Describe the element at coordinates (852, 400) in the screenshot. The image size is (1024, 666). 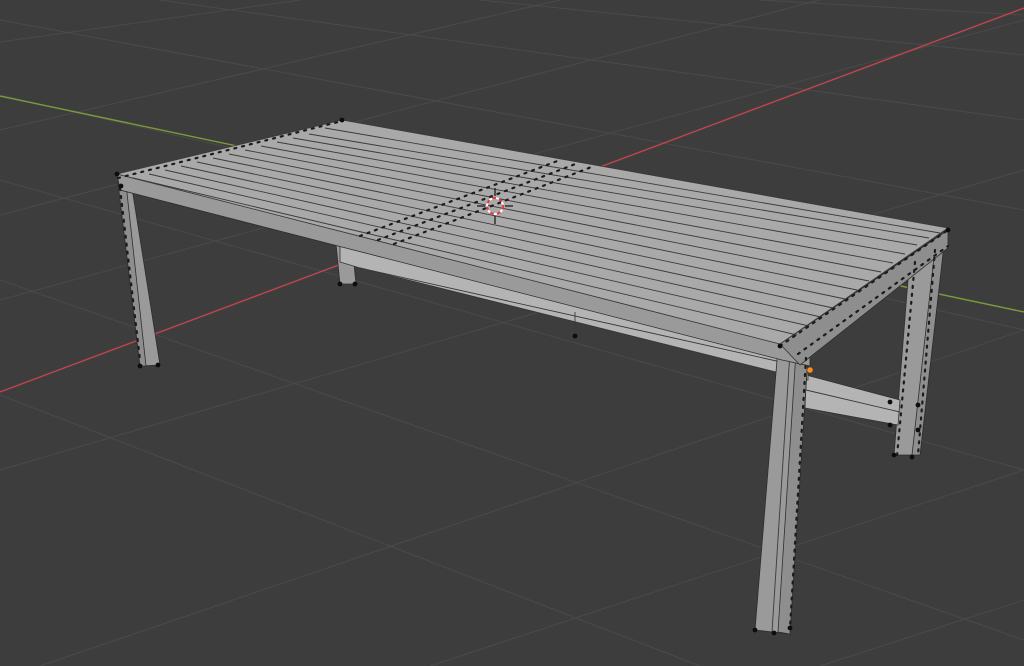
I see `side-stretcher` at that location.